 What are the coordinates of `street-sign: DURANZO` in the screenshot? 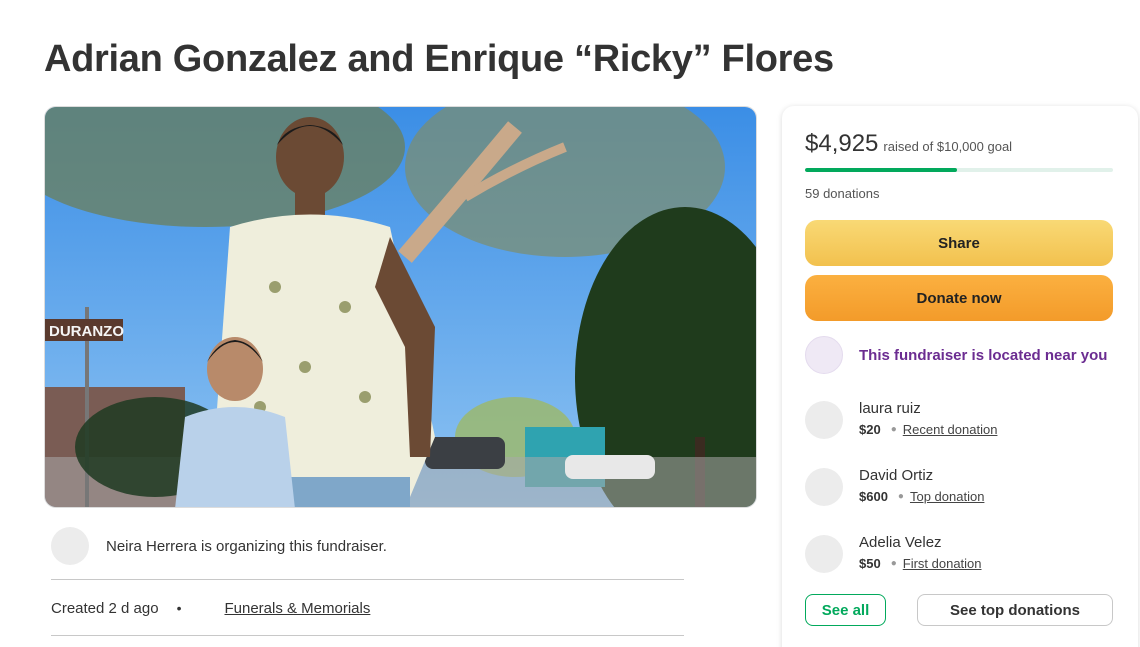 It's located at (86, 331).